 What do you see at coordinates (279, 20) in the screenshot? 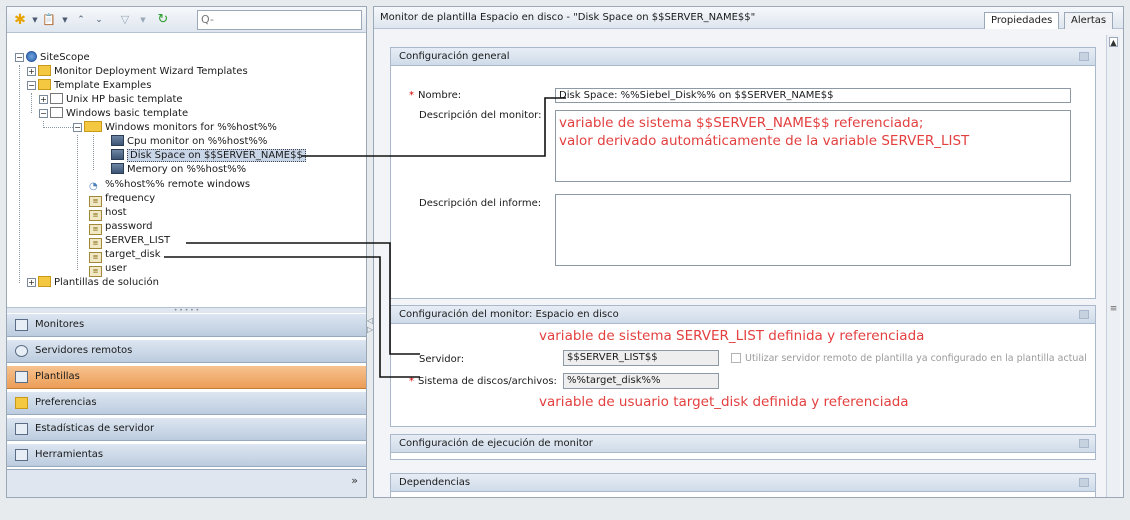
I see `search-input: Q-` at bounding box center [279, 20].